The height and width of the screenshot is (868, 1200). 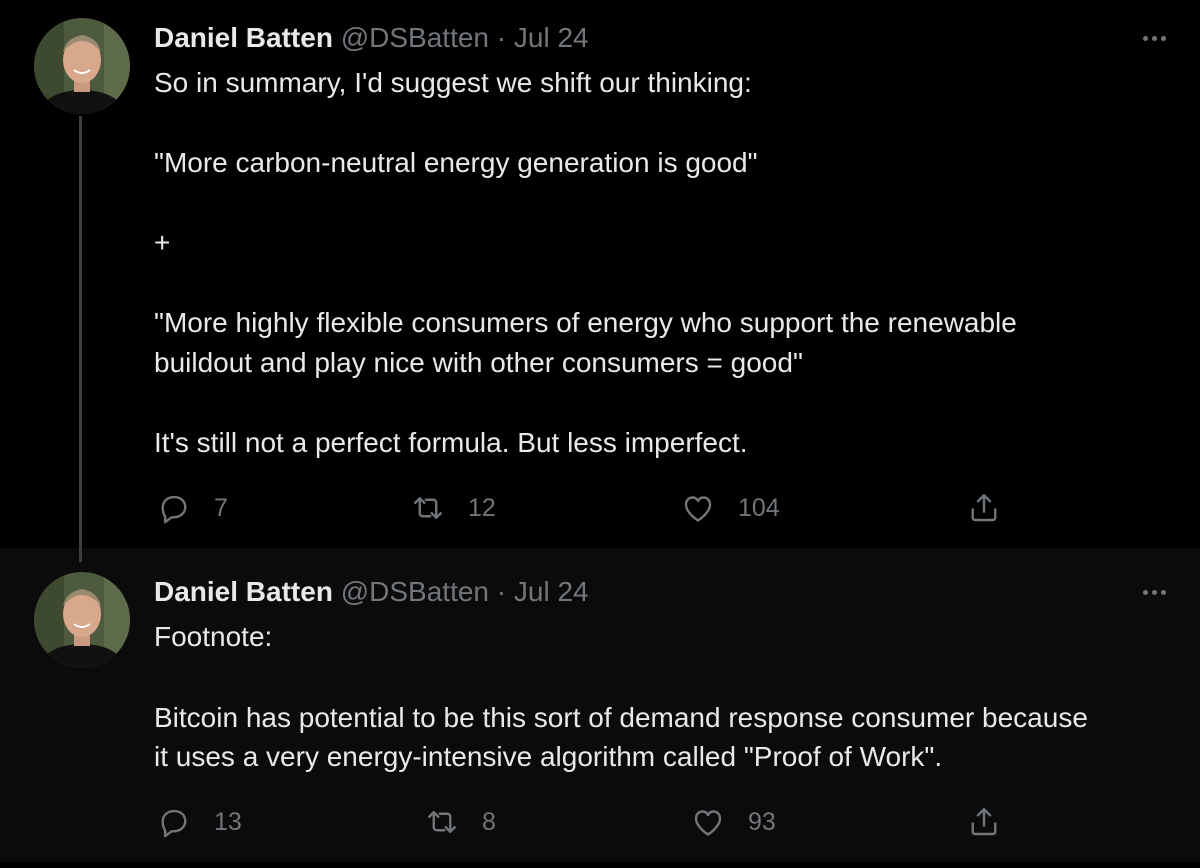 What do you see at coordinates (162, 242) in the screenshot?
I see `tweet-text-line: +` at bounding box center [162, 242].